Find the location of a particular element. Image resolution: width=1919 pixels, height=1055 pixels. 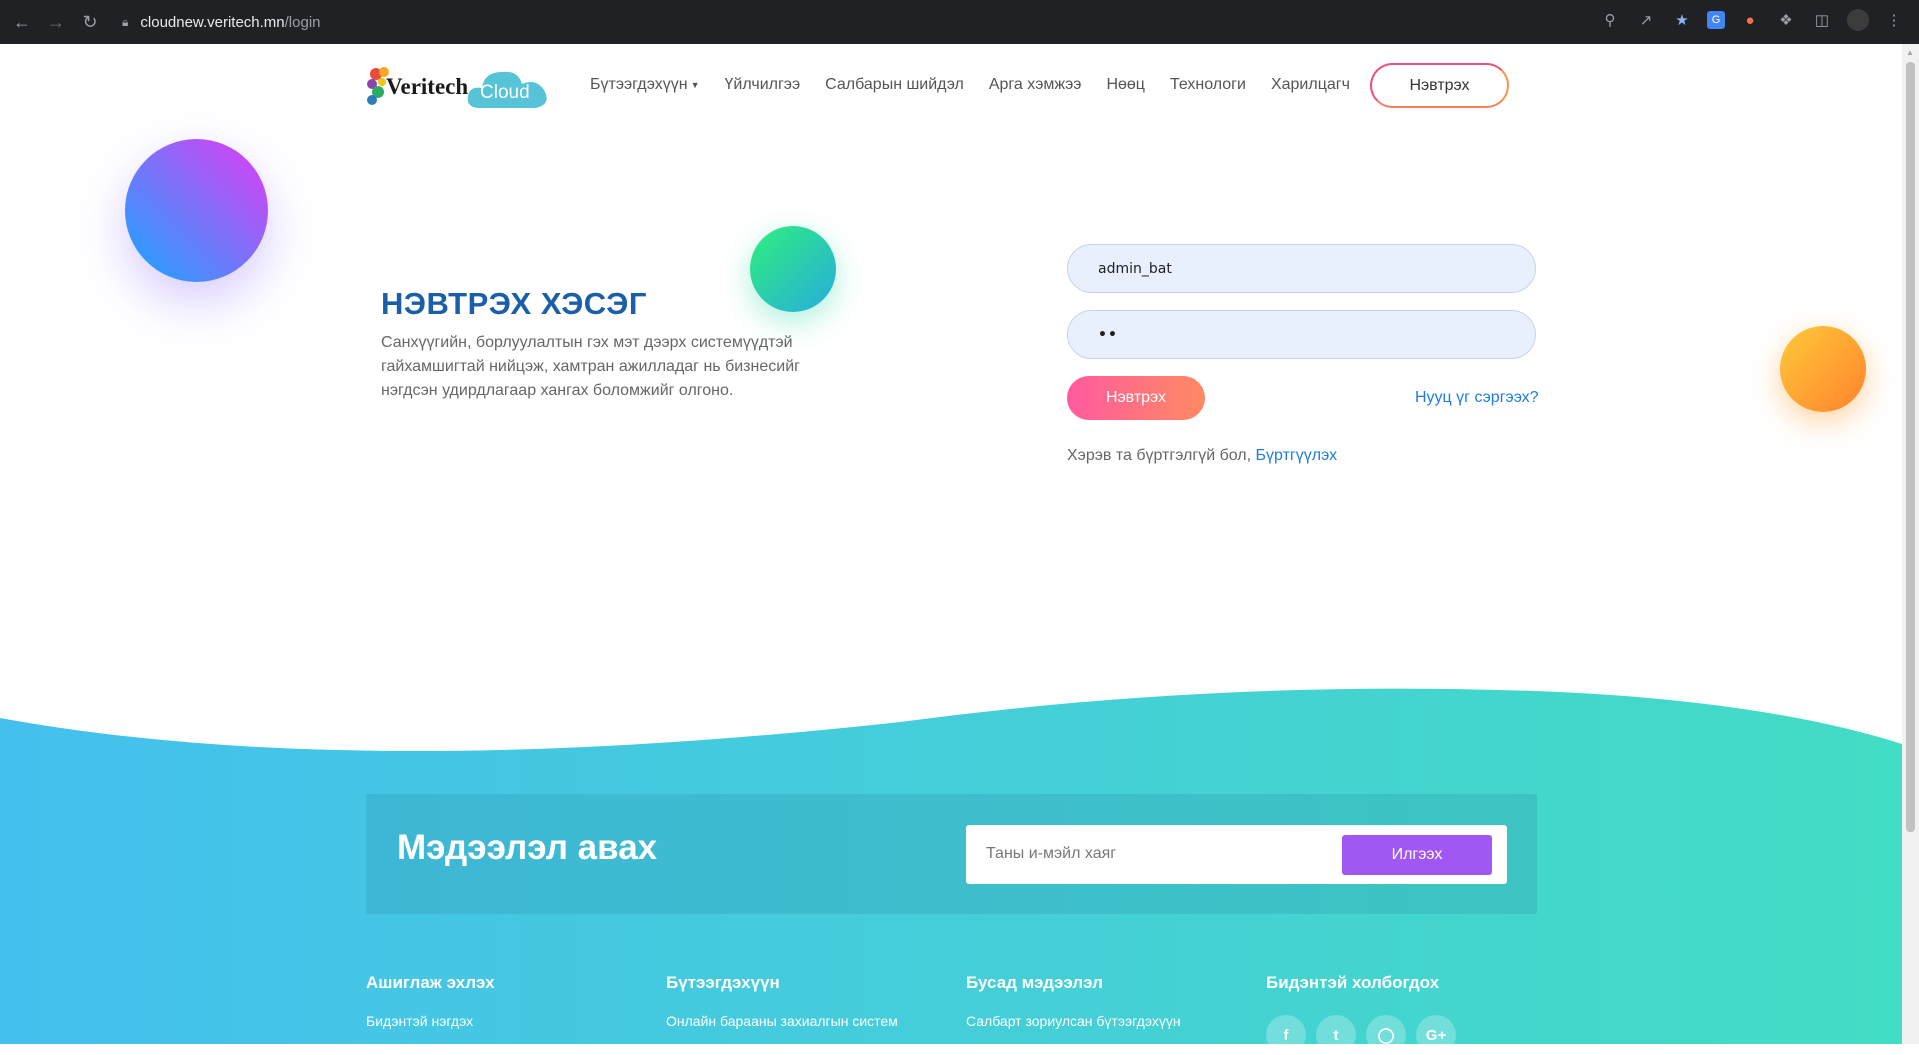

address-bar: 🔒︎ cloudnew.veritech.mn/login is located at coordinates (860, 22).